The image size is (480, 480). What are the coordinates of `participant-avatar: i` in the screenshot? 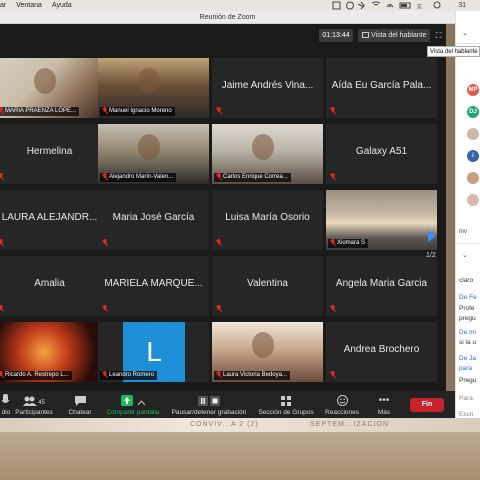 It's located at (473, 156).